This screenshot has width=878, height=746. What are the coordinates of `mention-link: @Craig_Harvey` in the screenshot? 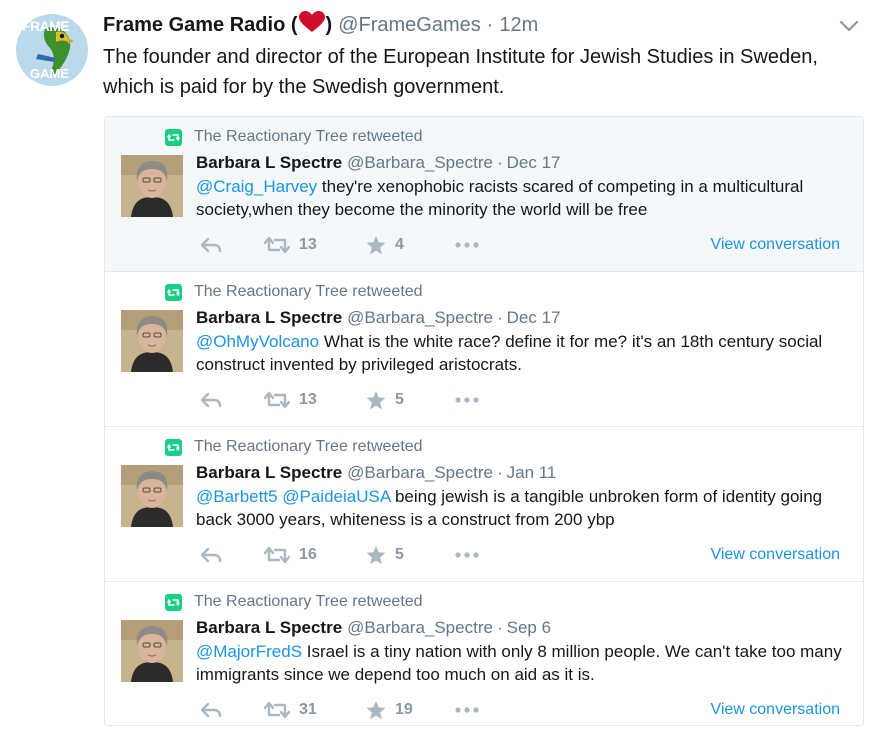 It's located at (256, 186).